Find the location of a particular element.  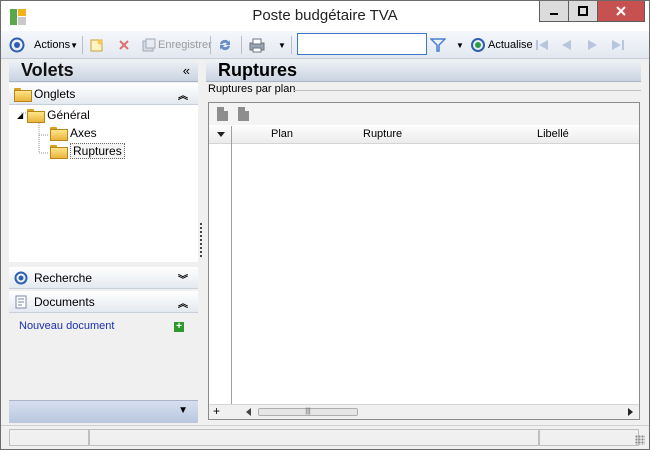

refresh-icon is located at coordinates (225, 45).